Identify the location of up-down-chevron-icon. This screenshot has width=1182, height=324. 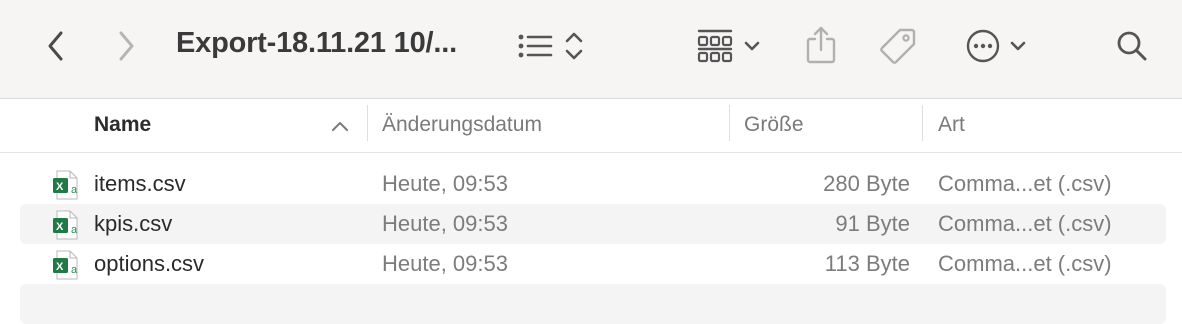
(574, 46).